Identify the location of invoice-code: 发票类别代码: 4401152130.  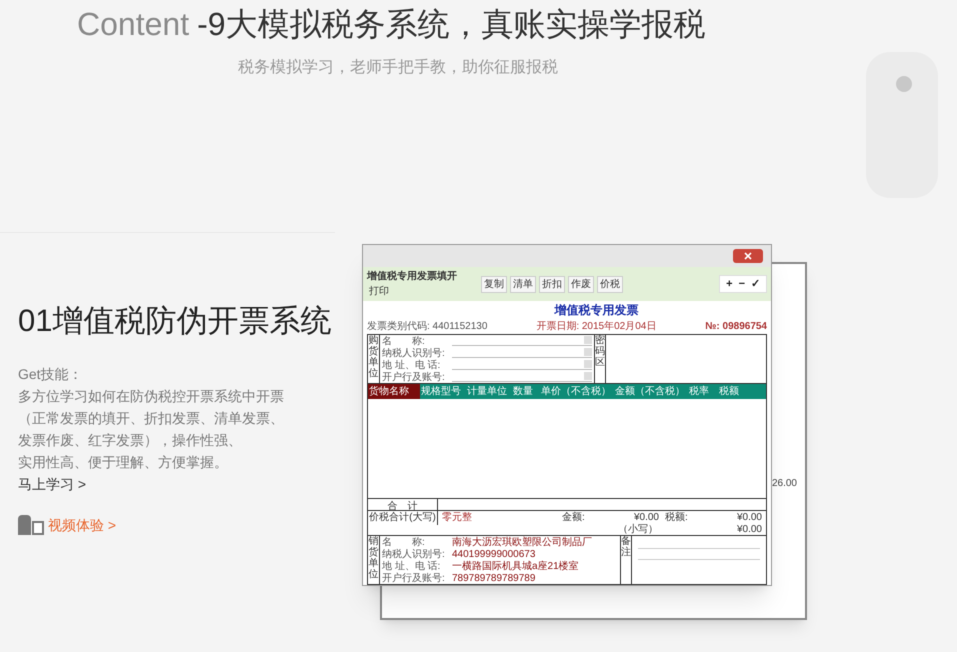
(427, 327).